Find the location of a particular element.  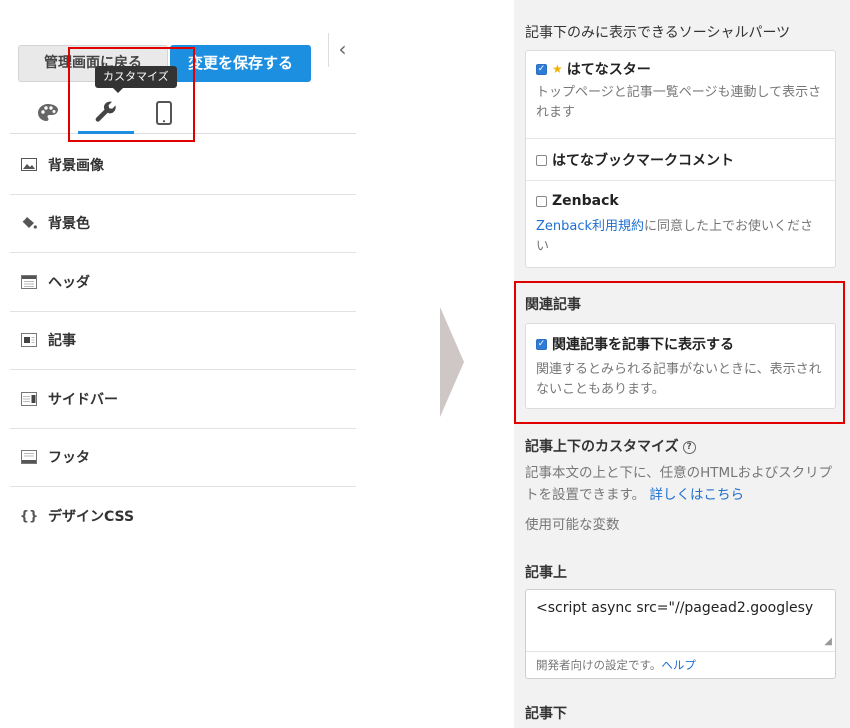

menu-item-sidebar: サイドバー is located at coordinates (183, 399).